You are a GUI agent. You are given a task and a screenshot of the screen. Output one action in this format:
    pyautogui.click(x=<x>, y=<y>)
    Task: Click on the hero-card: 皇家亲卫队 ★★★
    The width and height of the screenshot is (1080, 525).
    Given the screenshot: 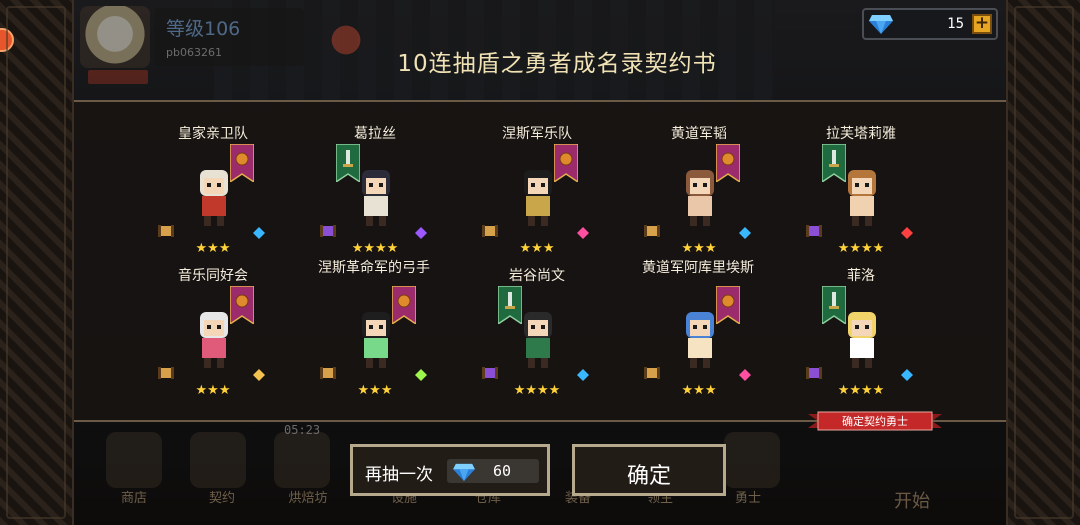 What is the action you would take?
    pyautogui.click(x=213, y=198)
    